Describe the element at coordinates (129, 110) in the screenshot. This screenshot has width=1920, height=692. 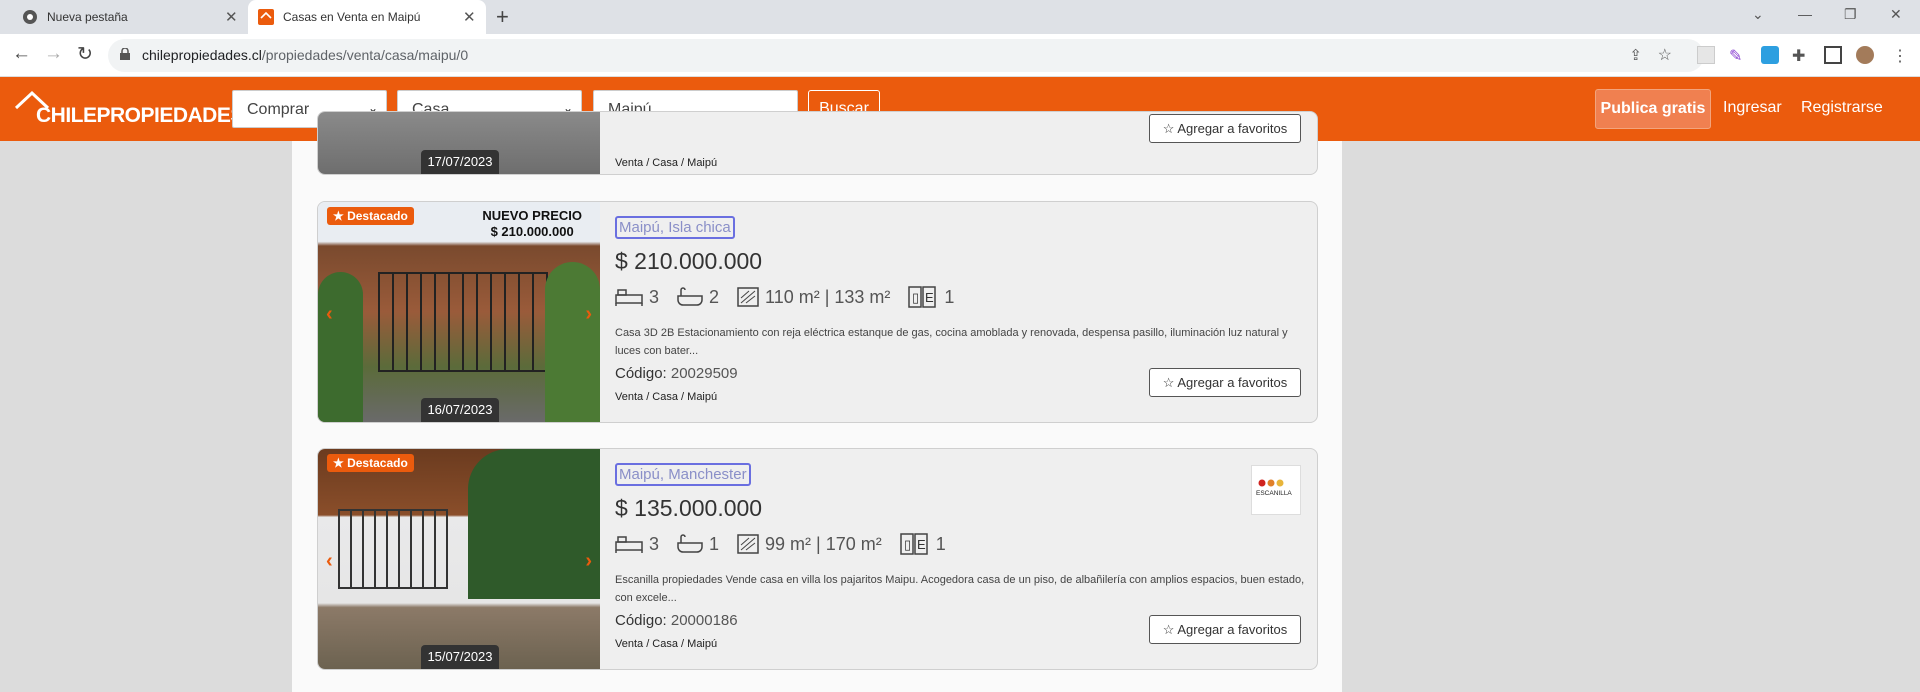
I see `site-logo: CHILEPROPIEDADES` at that location.